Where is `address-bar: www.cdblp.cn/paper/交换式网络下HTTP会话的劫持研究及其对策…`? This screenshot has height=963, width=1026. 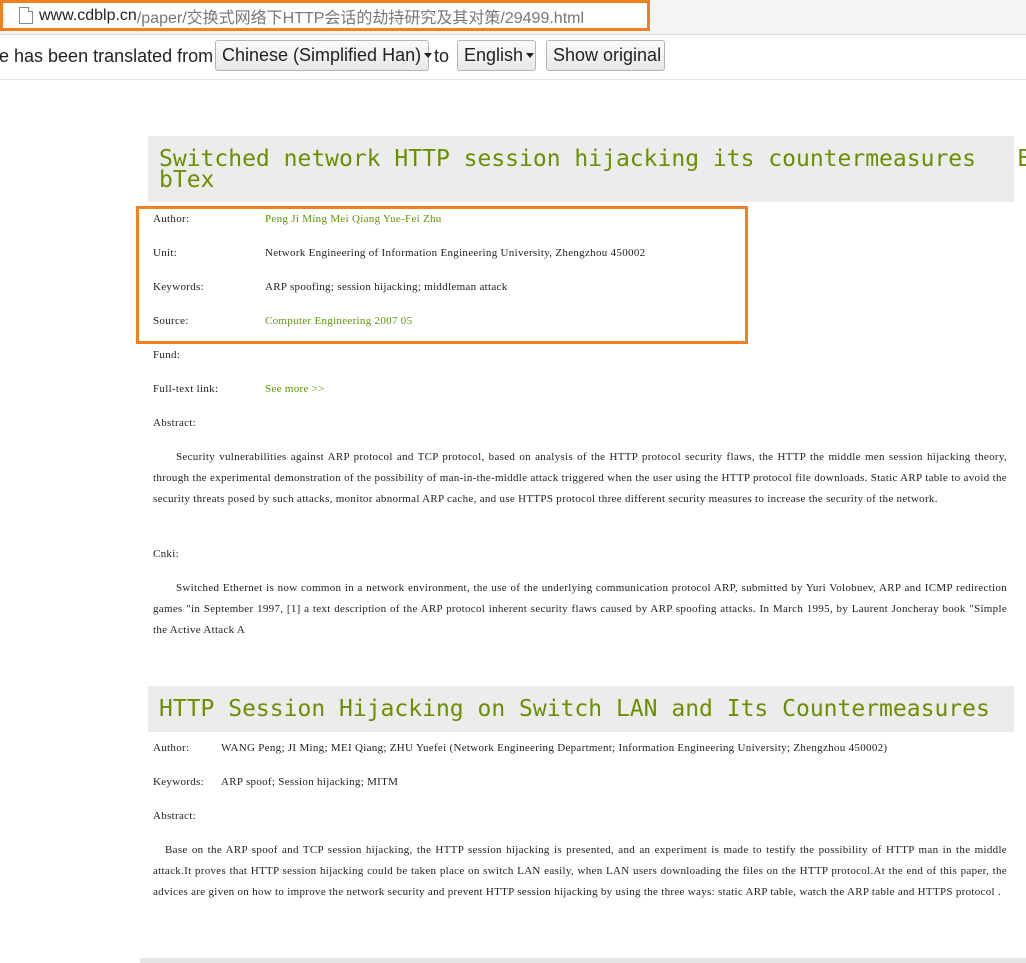 address-bar: www.cdblp.cn/paper/交换式网络下HTTP会话的劫持研究及其对策… is located at coordinates (513, 17).